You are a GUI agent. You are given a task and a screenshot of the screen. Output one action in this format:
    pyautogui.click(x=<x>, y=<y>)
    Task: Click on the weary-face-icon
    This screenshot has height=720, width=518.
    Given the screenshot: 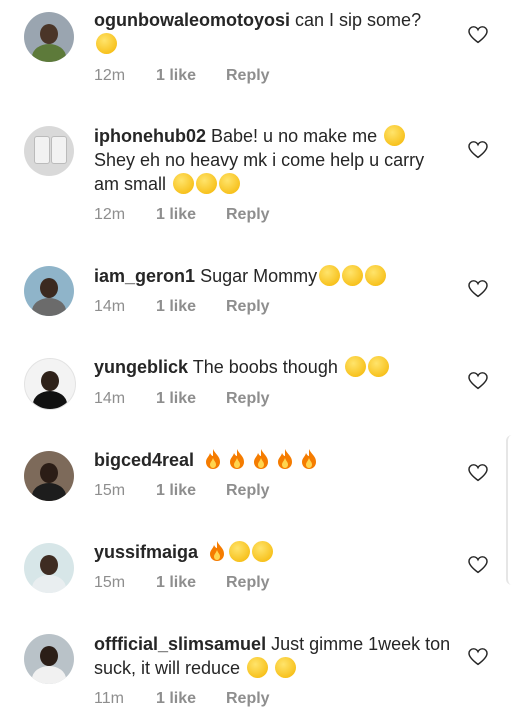 What is the action you would take?
    pyautogui.click(x=395, y=135)
    